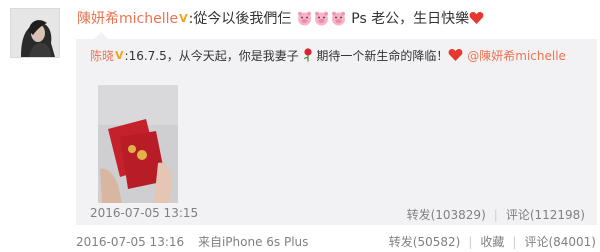 This screenshot has height=252, width=600. What do you see at coordinates (253, 242) in the screenshot?
I see `post-source: 来自iPhone 6s Plus` at bounding box center [253, 242].